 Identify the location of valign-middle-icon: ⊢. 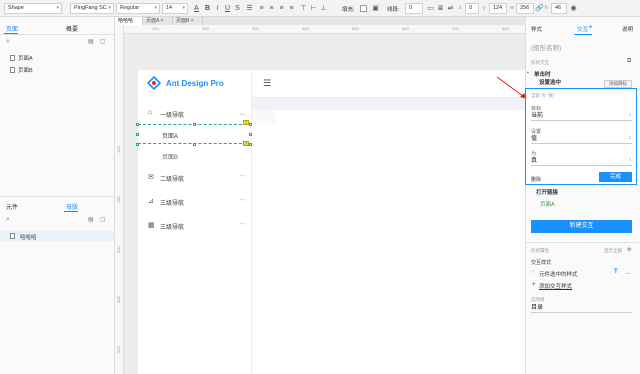
(313, 8).